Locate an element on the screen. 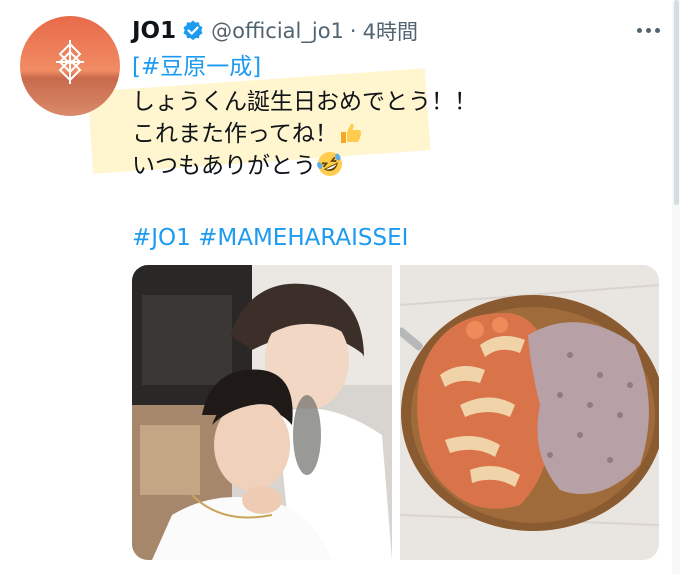 This screenshot has height=574, width=680. user-handle: @official_jo1 is located at coordinates (277, 31).